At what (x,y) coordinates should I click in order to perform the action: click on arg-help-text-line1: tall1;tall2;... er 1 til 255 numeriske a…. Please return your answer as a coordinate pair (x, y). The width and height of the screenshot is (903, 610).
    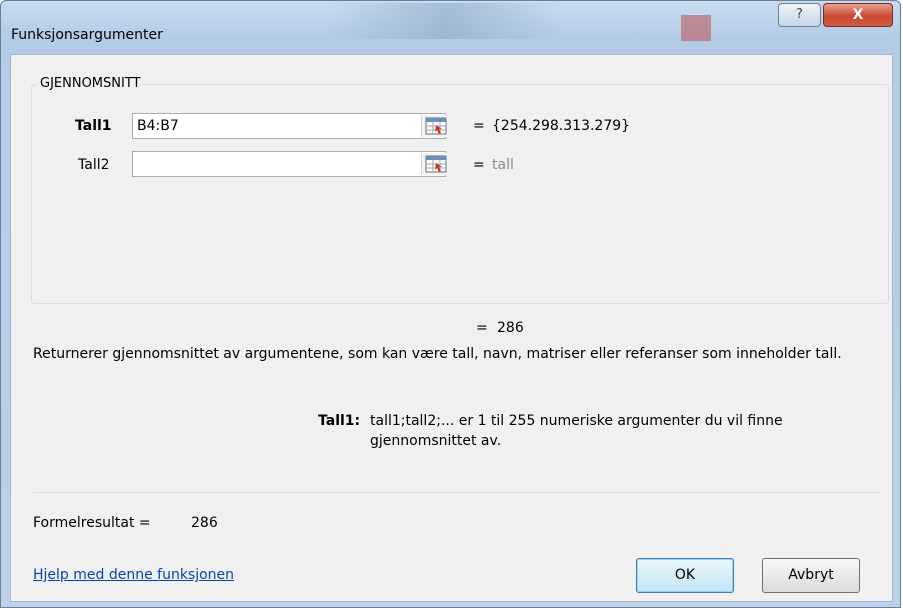
    Looking at the image, I should click on (576, 421).